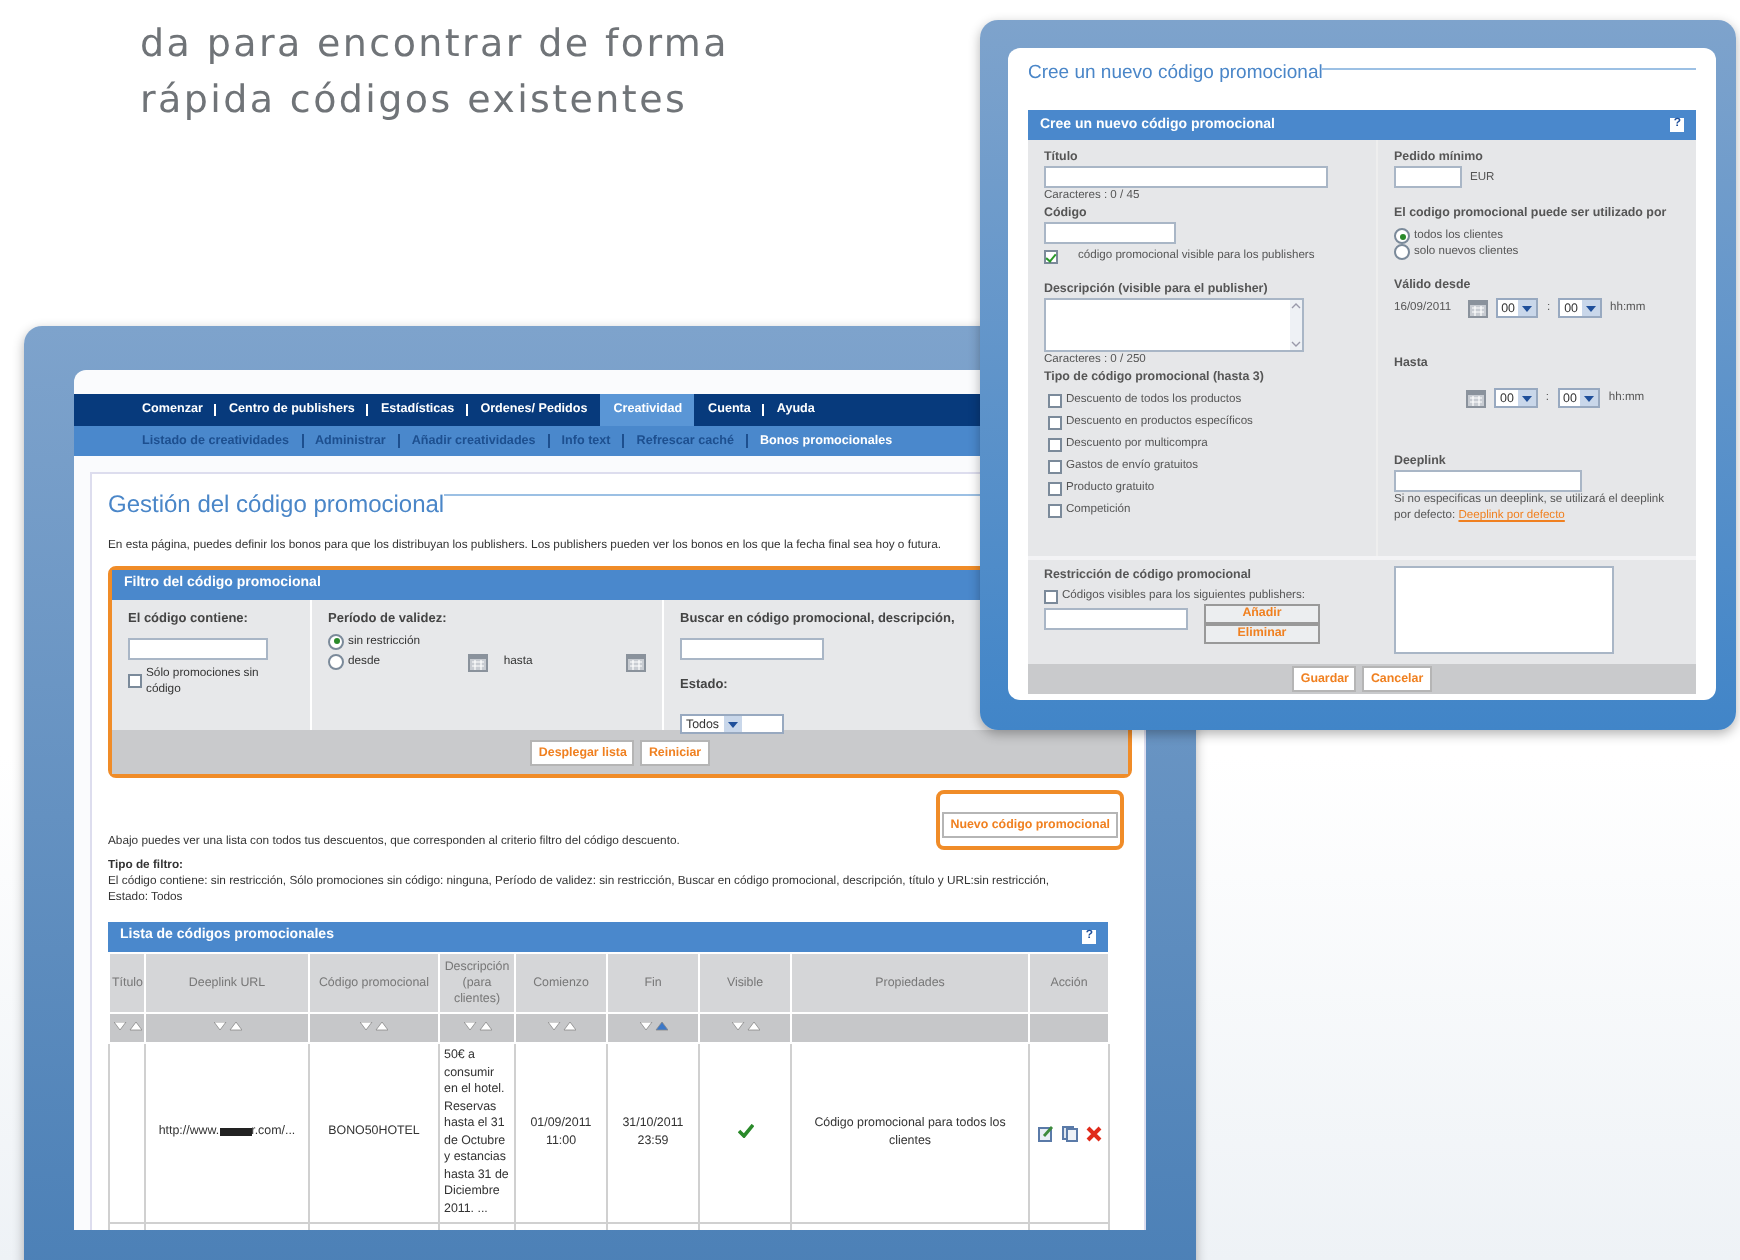 Image resolution: width=1740 pixels, height=1260 pixels. Describe the element at coordinates (1296, 325) in the screenshot. I see `scrollbar-icon` at that location.